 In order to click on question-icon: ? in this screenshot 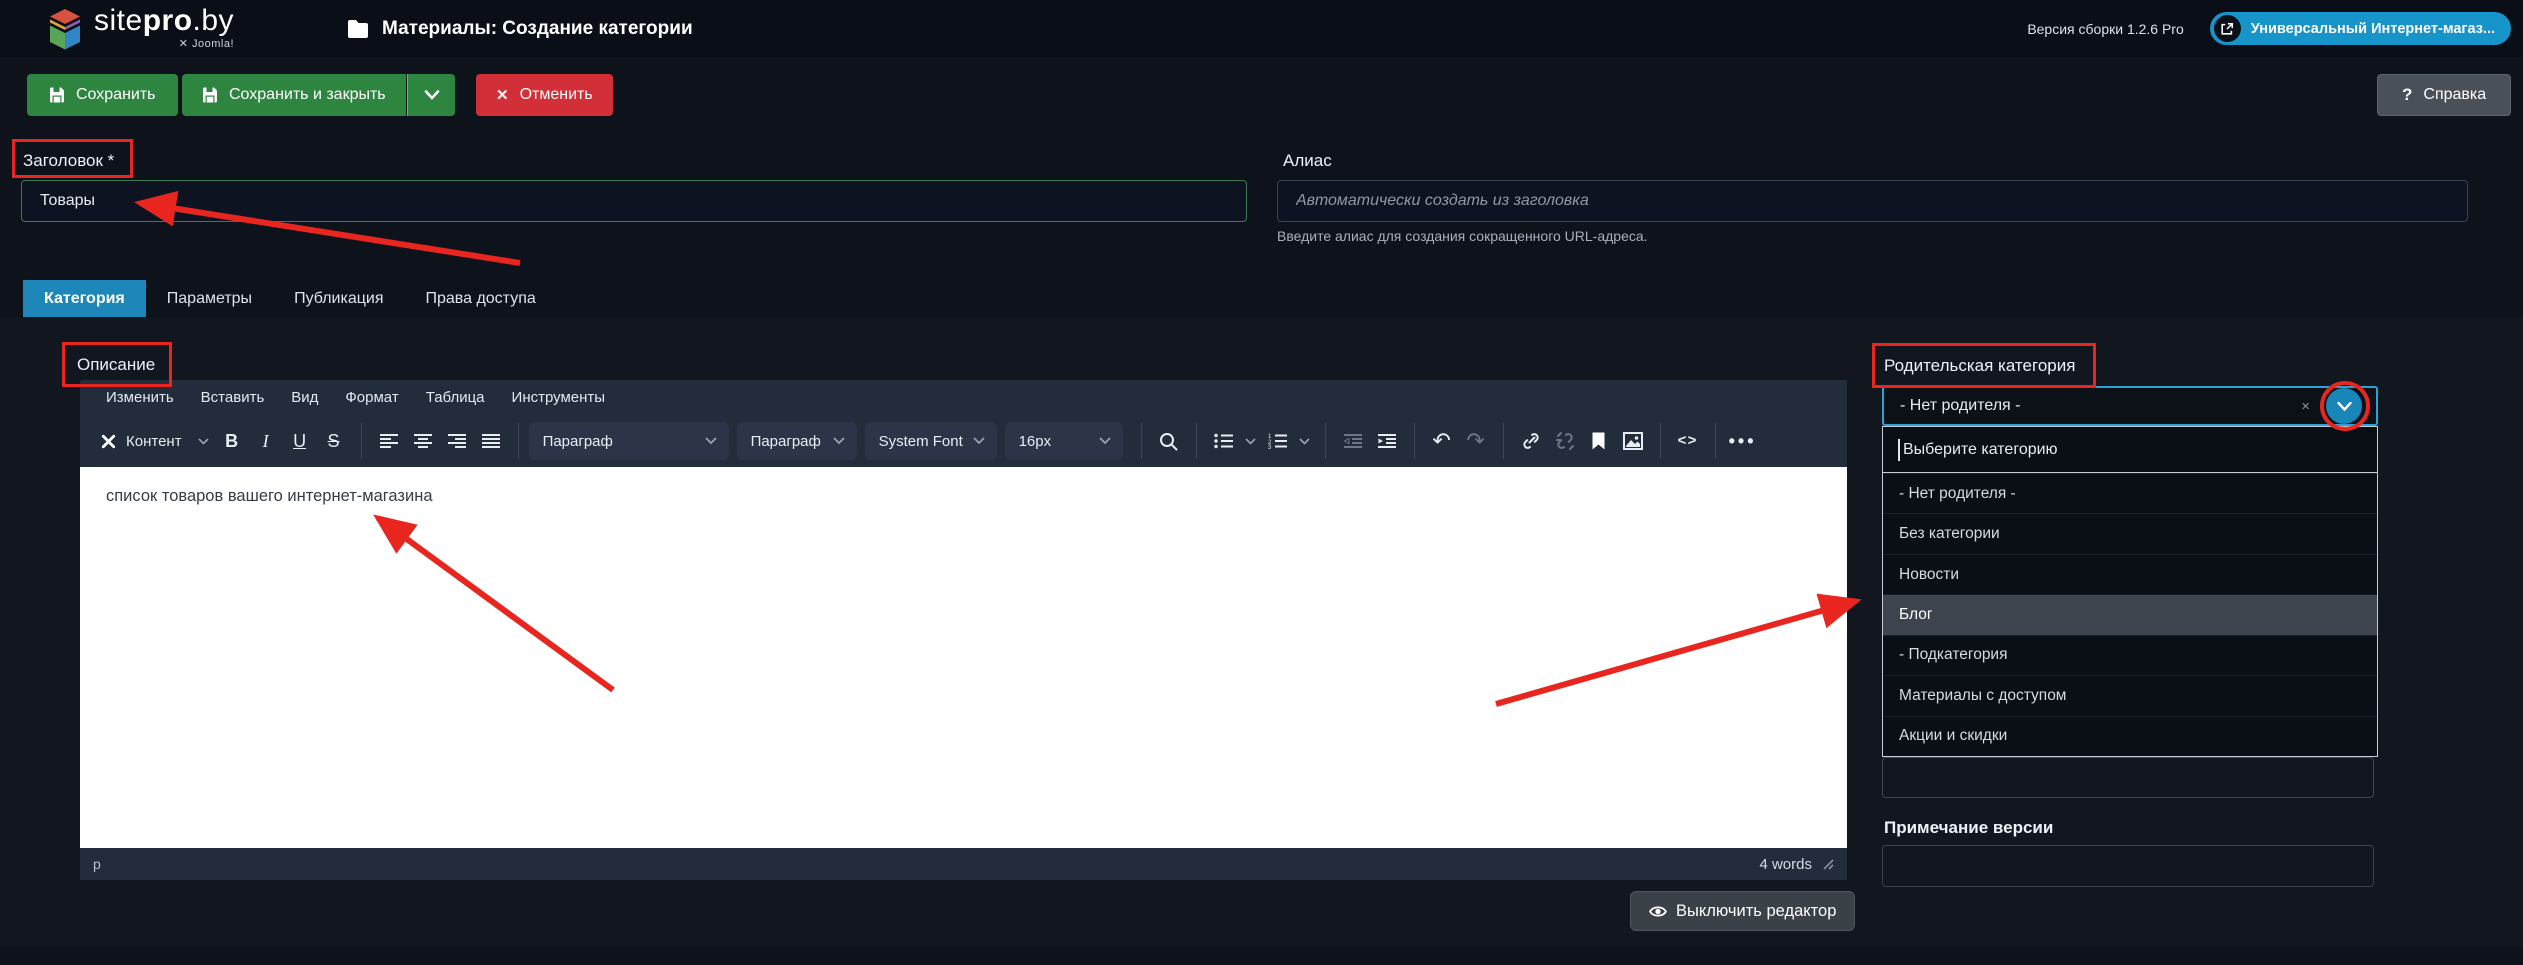, I will do `click(2407, 94)`.